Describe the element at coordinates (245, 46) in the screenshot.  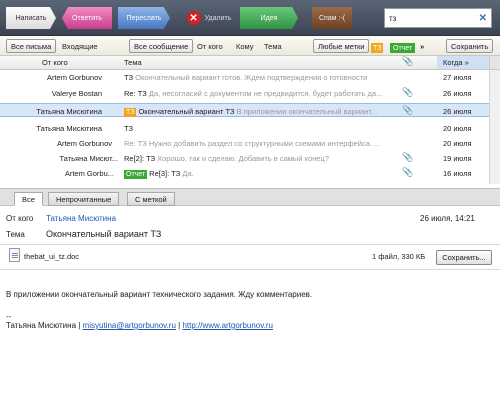
I see `filter-to: Кому` at that location.